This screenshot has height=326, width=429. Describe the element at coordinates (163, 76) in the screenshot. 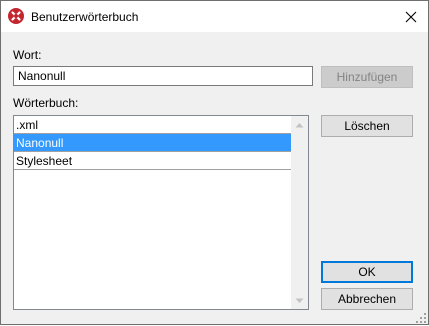

I see `word-input` at that location.